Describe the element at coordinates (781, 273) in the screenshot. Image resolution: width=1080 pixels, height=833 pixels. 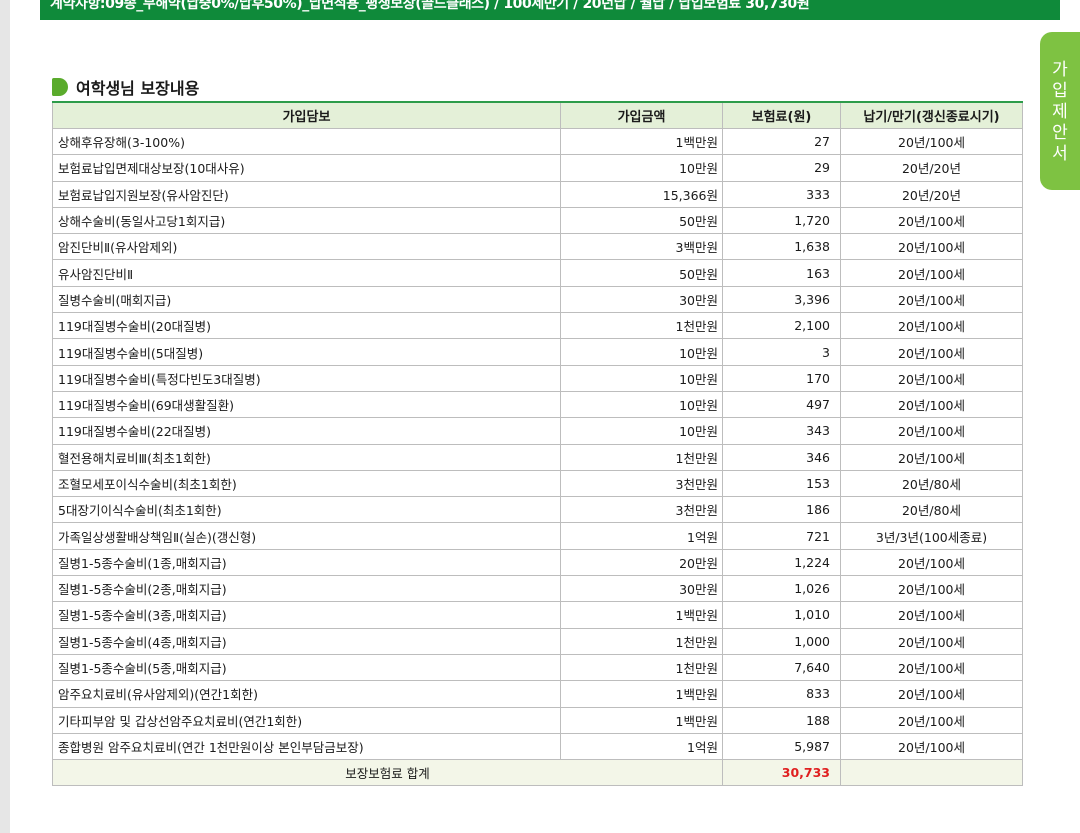
I see `cell-premium: 163` at that location.